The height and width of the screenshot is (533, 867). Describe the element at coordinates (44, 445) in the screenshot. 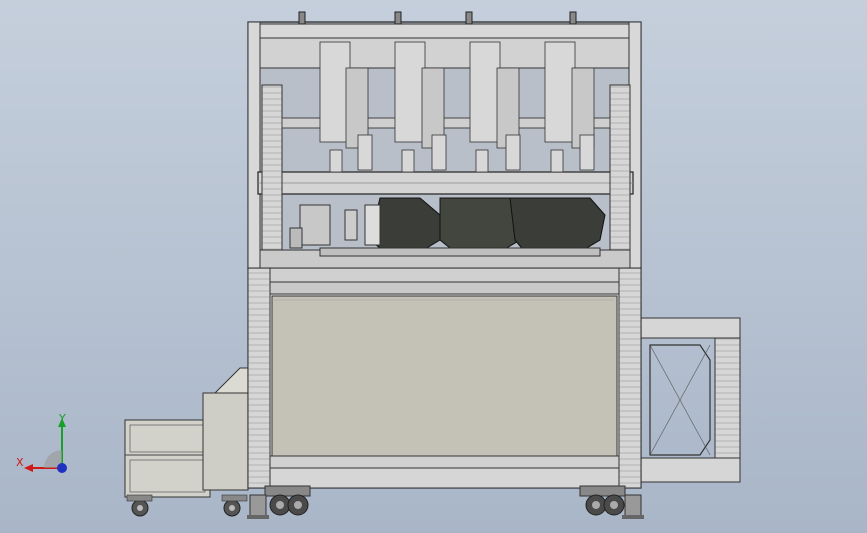

I see `axis-triad: X Y` at that location.